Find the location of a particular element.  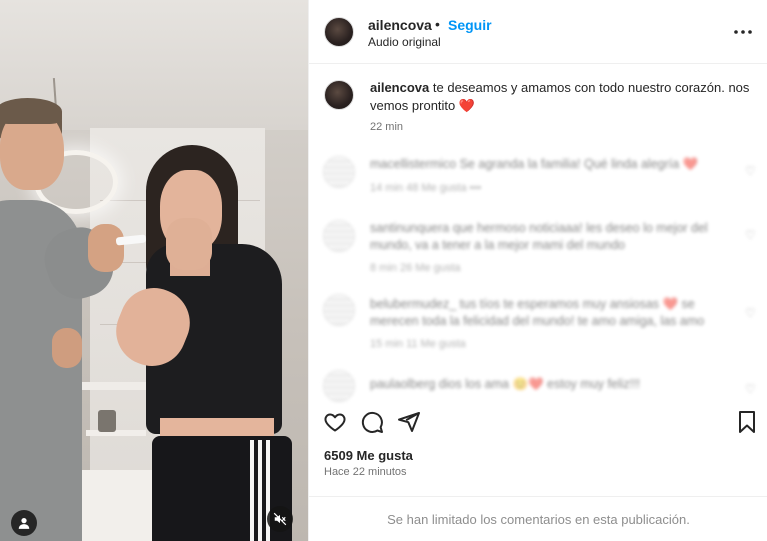

speaker-muted-icon is located at coordinates (280, 519).